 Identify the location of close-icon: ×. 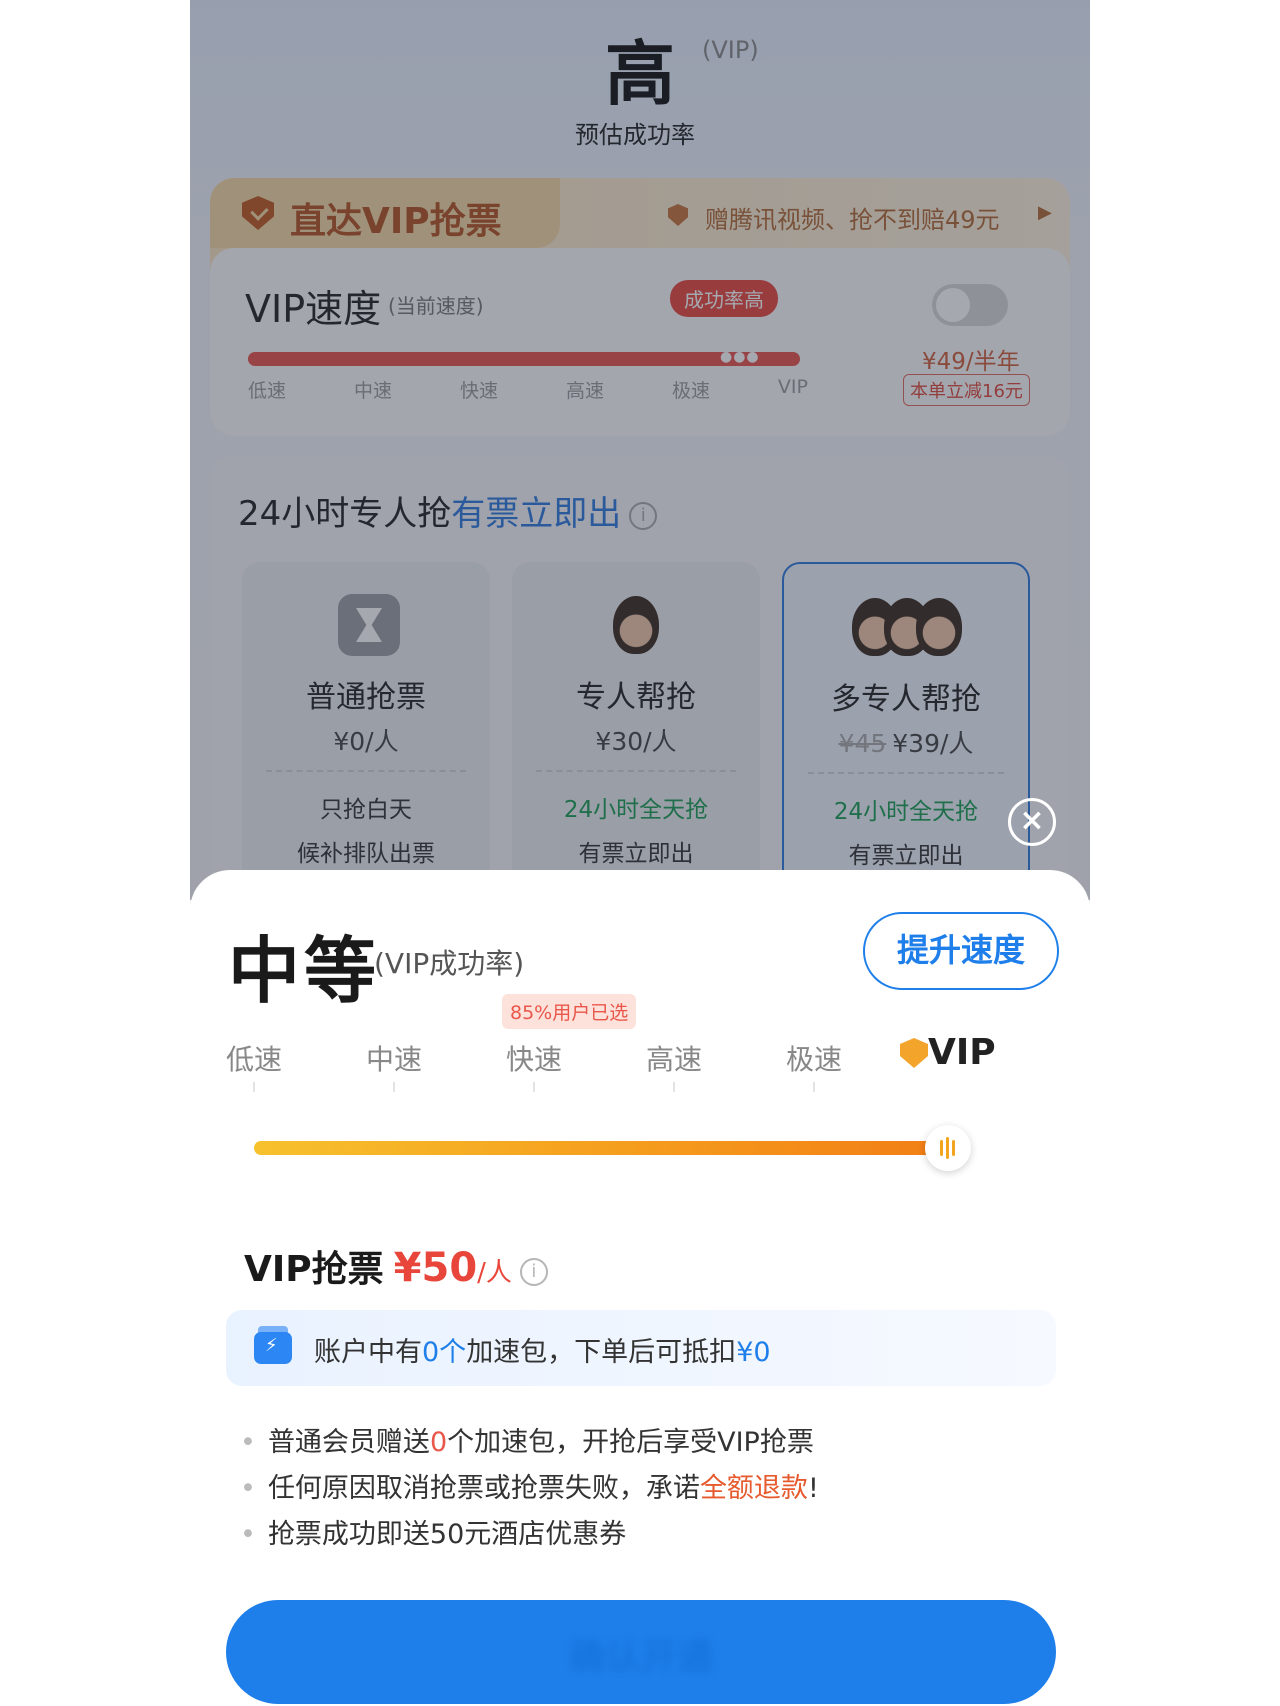
(1032, 822).